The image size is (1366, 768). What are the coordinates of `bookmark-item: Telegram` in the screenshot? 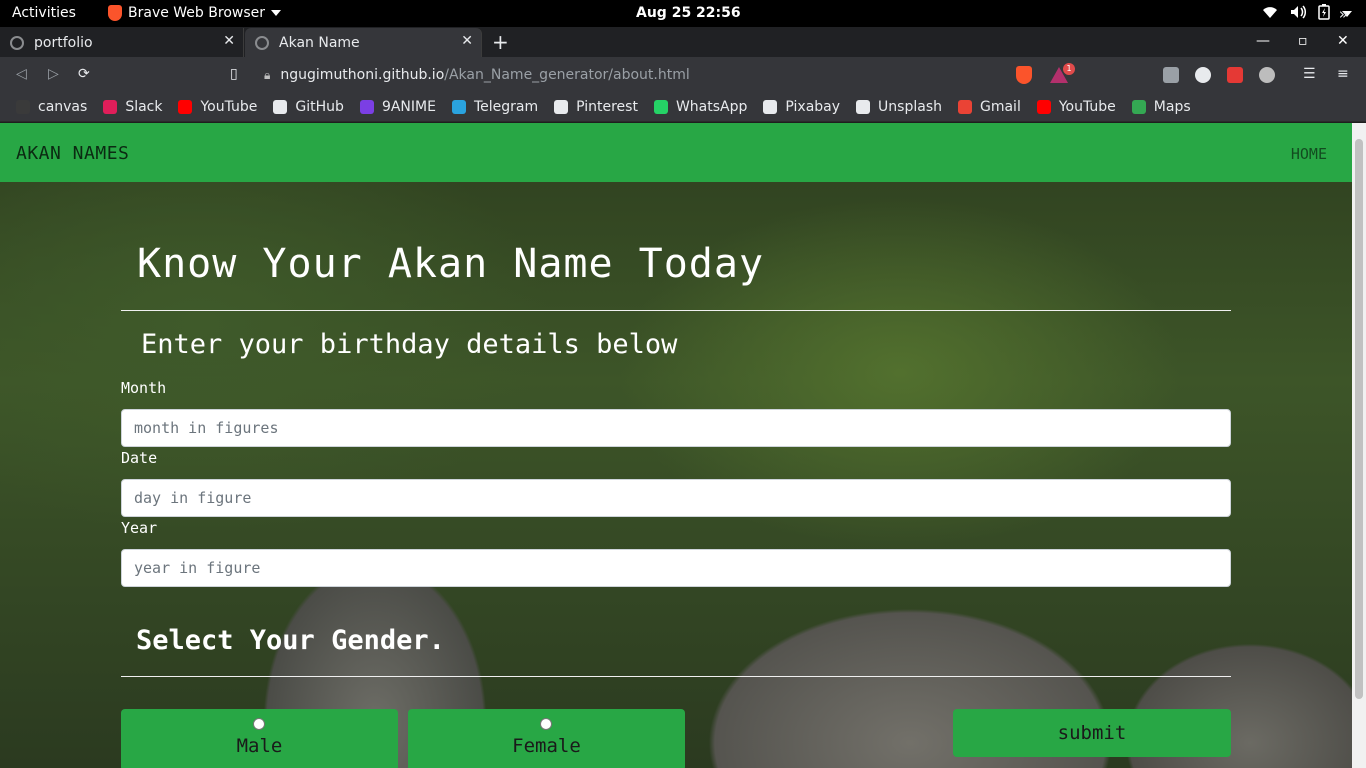 It's located at (495, 107).